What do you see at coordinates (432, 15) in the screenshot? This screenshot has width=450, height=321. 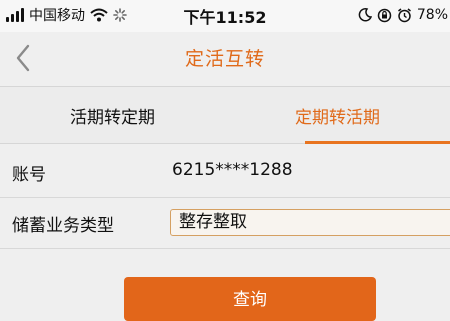 I see `battery-percent: 78%` at bounding box center [432, 15].